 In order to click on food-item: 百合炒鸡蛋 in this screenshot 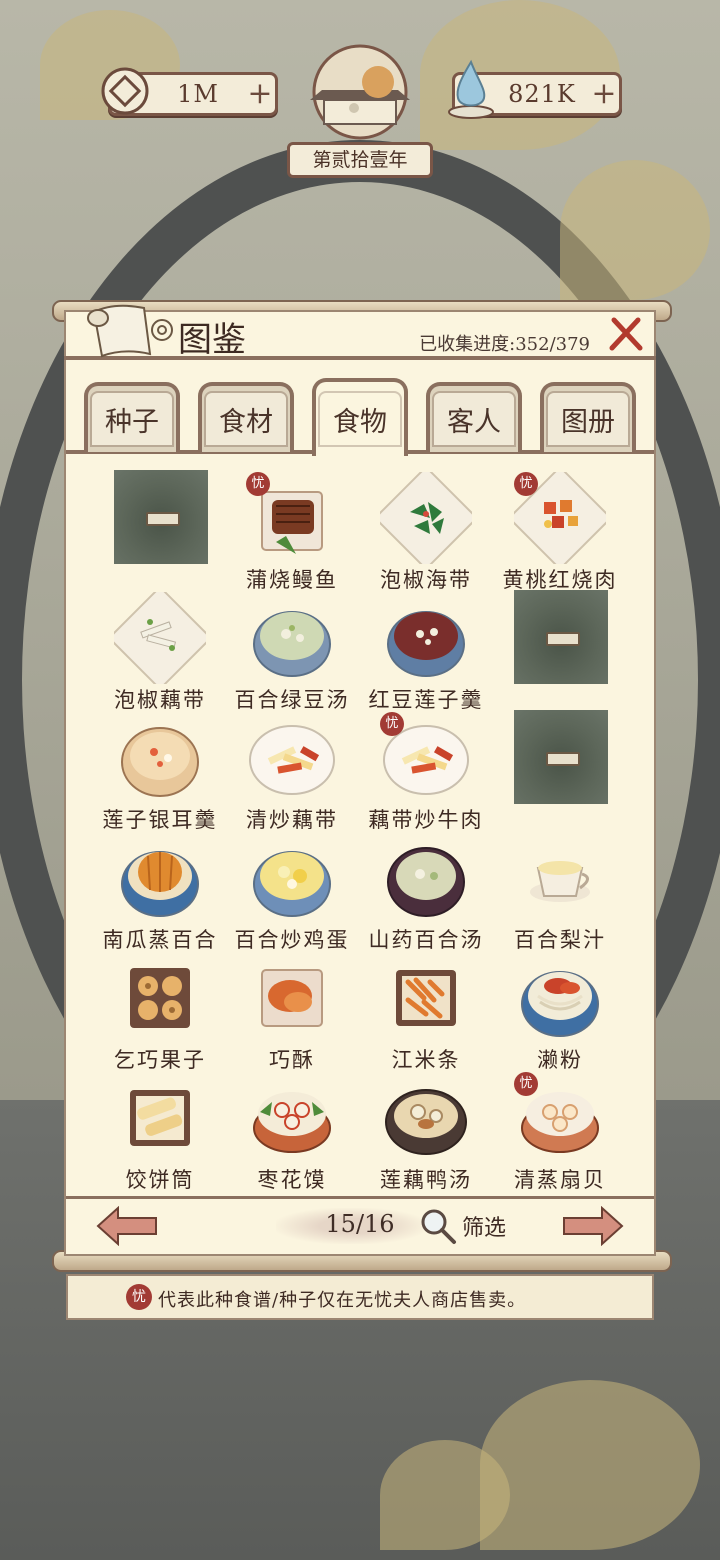, I will do `click(292, 892)`.